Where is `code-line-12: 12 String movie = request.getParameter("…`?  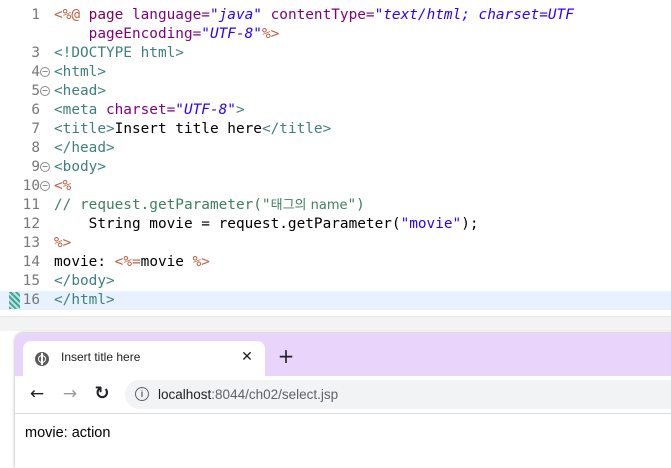 code-line-12: 12 String movie = request.getParameter("… is located at coordinates (335, 224).